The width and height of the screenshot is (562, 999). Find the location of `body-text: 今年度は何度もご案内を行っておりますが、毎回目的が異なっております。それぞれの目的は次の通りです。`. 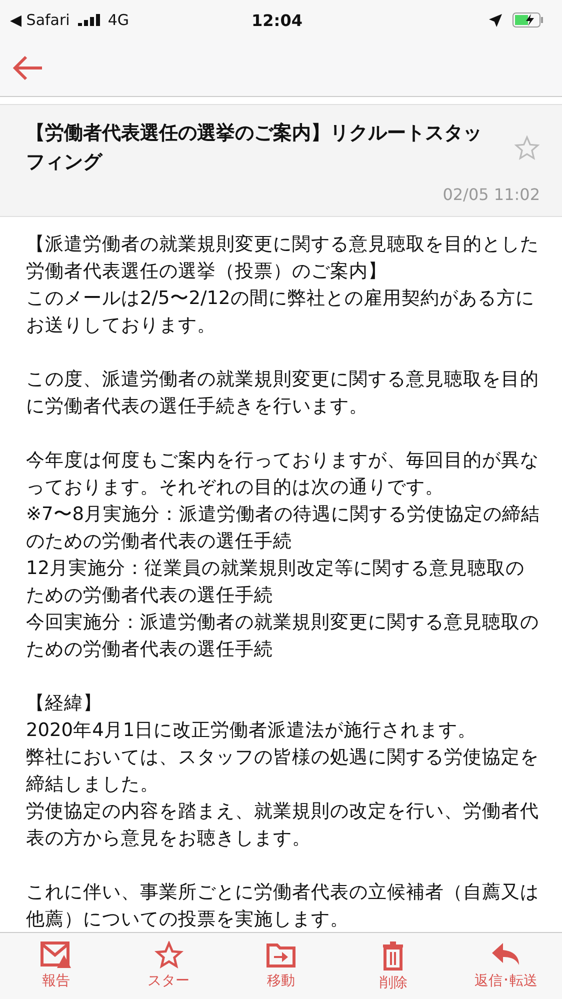

body-text: 今年度は何度もご案内を行っておりますが、毎回目的が異なっております。それぞれの目的は次の通りです。 is located at coordinates (283, 474).